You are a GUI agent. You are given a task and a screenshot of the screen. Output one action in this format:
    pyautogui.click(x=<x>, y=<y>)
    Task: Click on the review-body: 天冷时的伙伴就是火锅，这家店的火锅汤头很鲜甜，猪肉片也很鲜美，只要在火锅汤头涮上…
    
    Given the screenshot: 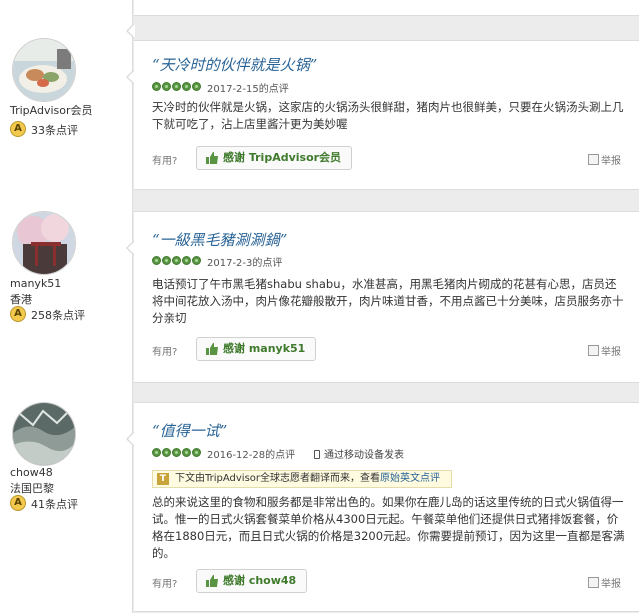 What is the action you would take?
    pyautogui.click(x=388, y=115)
    